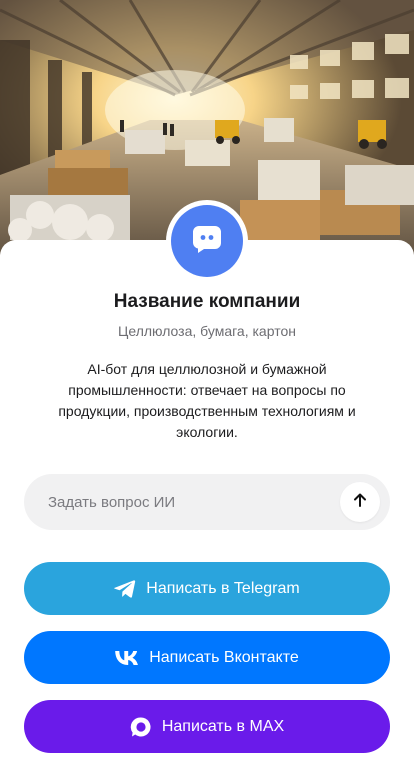 The image size is (414, 770). Describe the element at coordinates (127, 657) in the screenshot. I see `vk-icon` at that location.